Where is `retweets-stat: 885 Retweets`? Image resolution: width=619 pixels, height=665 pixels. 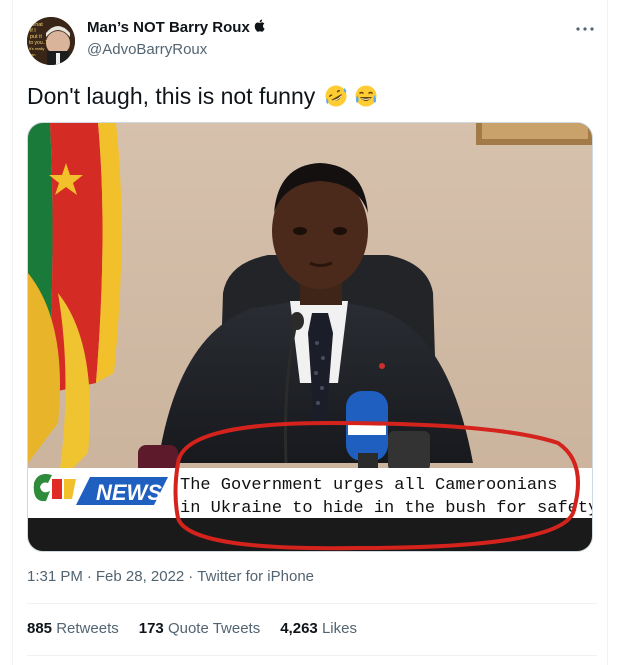 retweets-stat: 885 Retweets is located at coordinates (73, 629).